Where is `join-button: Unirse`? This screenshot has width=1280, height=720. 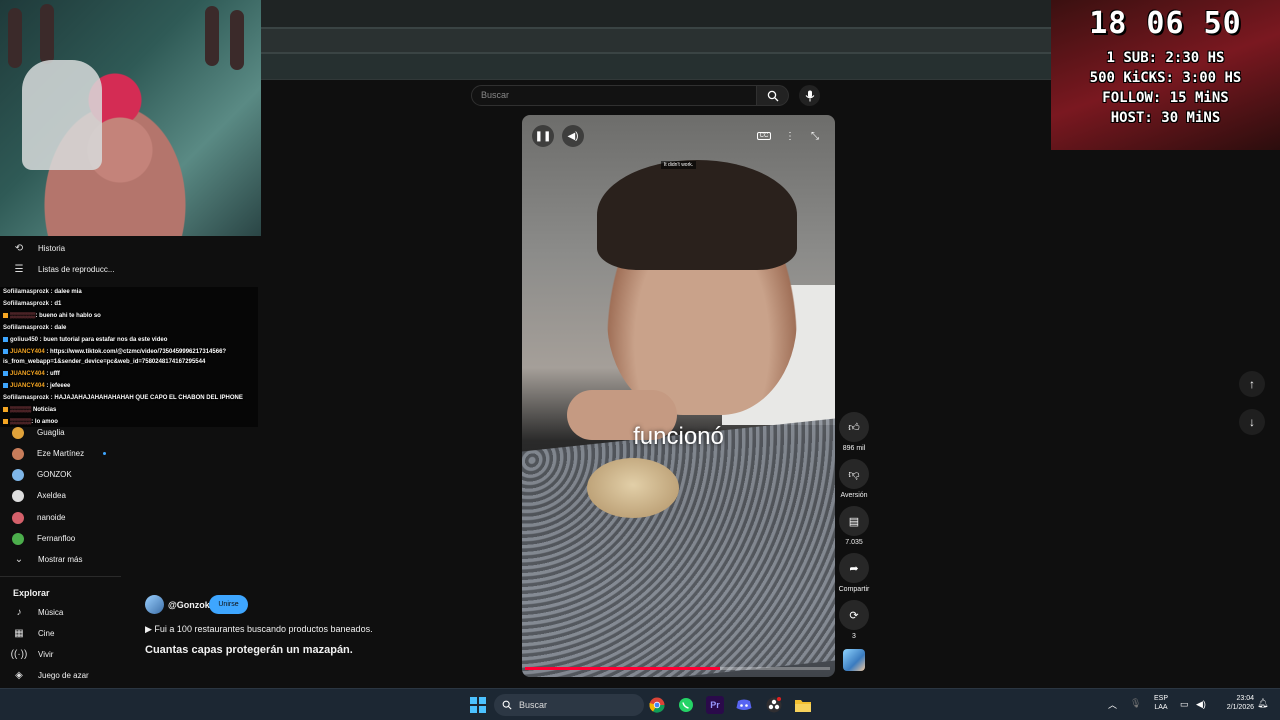
join-button: Unirse is located at coordinates (228, 604).